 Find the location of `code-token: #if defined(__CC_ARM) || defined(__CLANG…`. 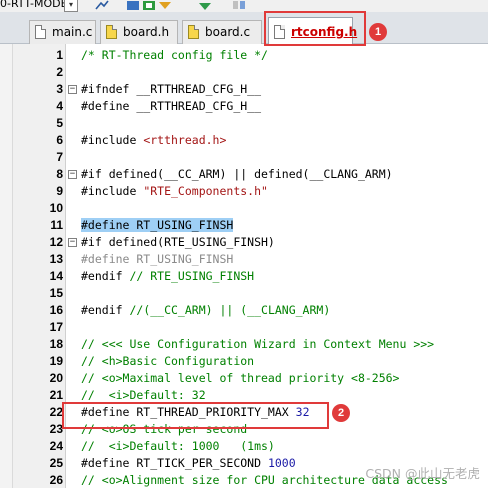

code-token: #if defined(__CC_ARM) || defined(__CLANG… is located at coordinates (237, 174).